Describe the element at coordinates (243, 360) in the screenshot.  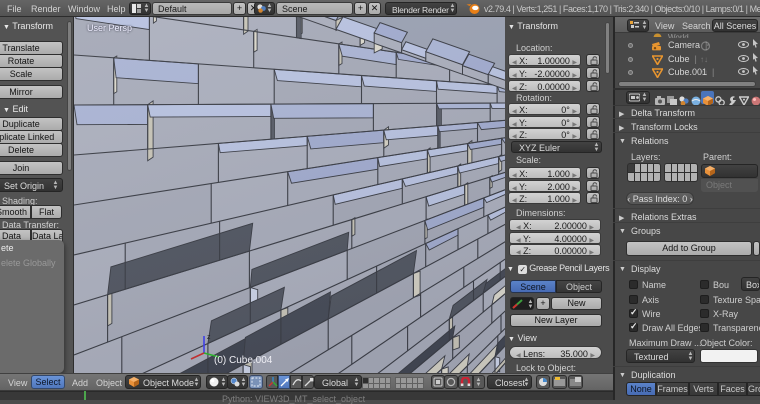
I see `svg-text: (0) Cube.004` at that location.